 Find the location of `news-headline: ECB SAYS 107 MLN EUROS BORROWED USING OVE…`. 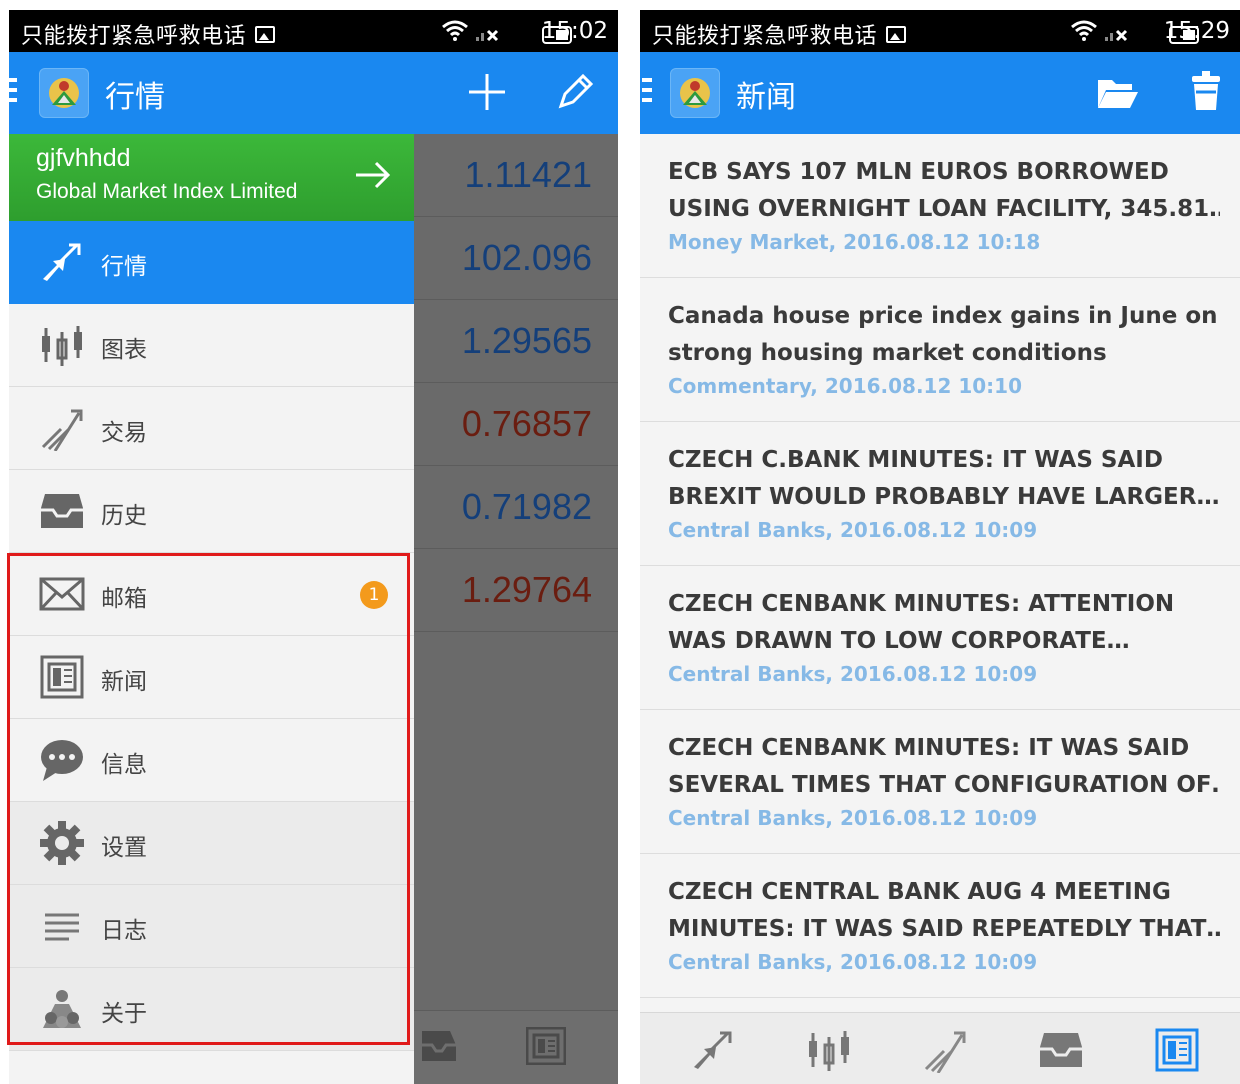

news-headline: ECB SAYS 107 MLN EUROS BORROWED USING OVE… is located at coordinates (944, 191).